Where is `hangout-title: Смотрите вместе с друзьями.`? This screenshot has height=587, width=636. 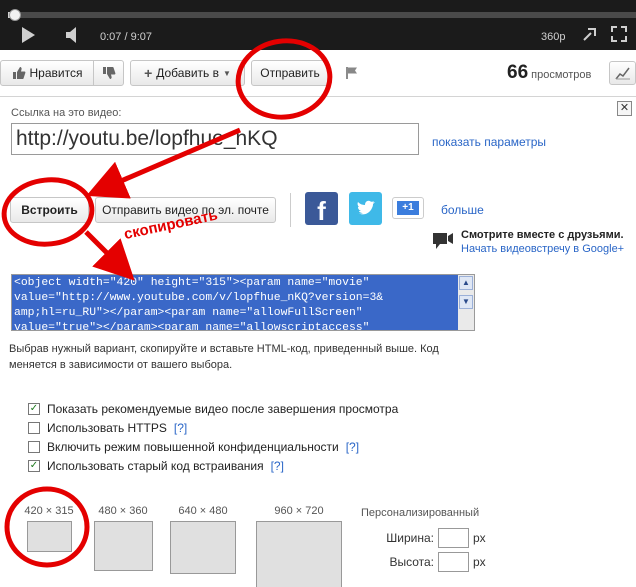
hangout-title: Смотрите вместе с друзьями. is located at coordinates (542, 235).